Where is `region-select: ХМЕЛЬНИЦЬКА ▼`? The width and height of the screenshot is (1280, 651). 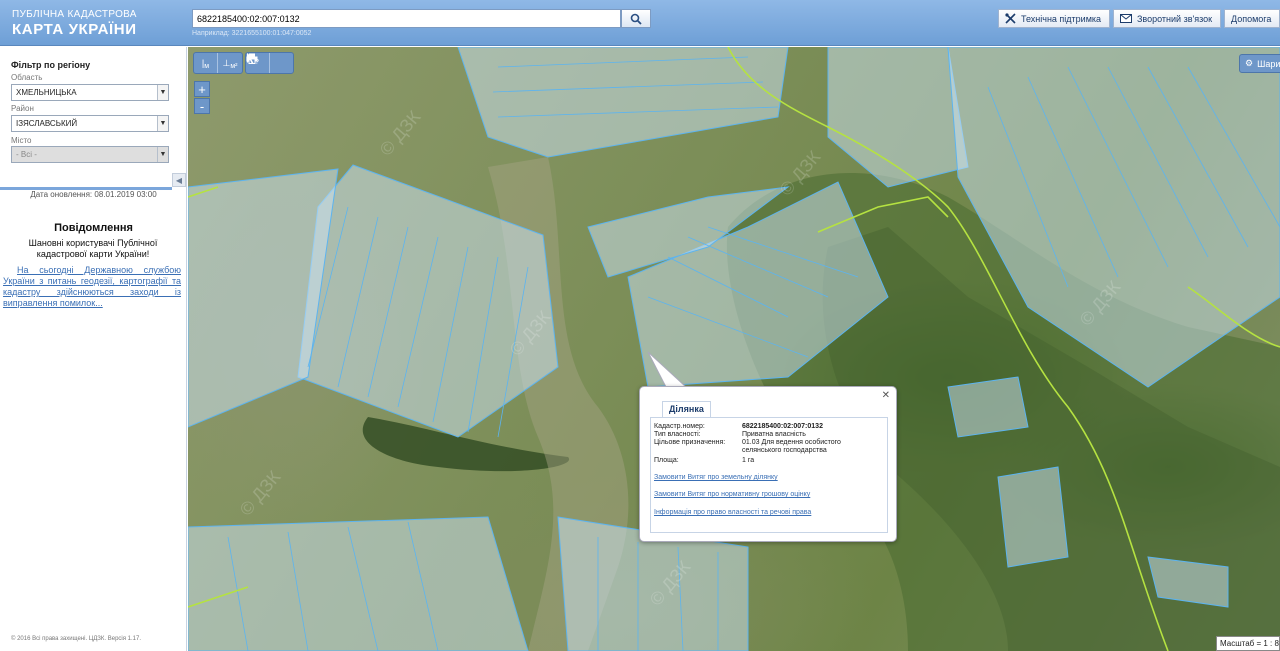
region-select: ХМЕЛЬНИЦЬКА ▼ is located at coordinates (90, 92).